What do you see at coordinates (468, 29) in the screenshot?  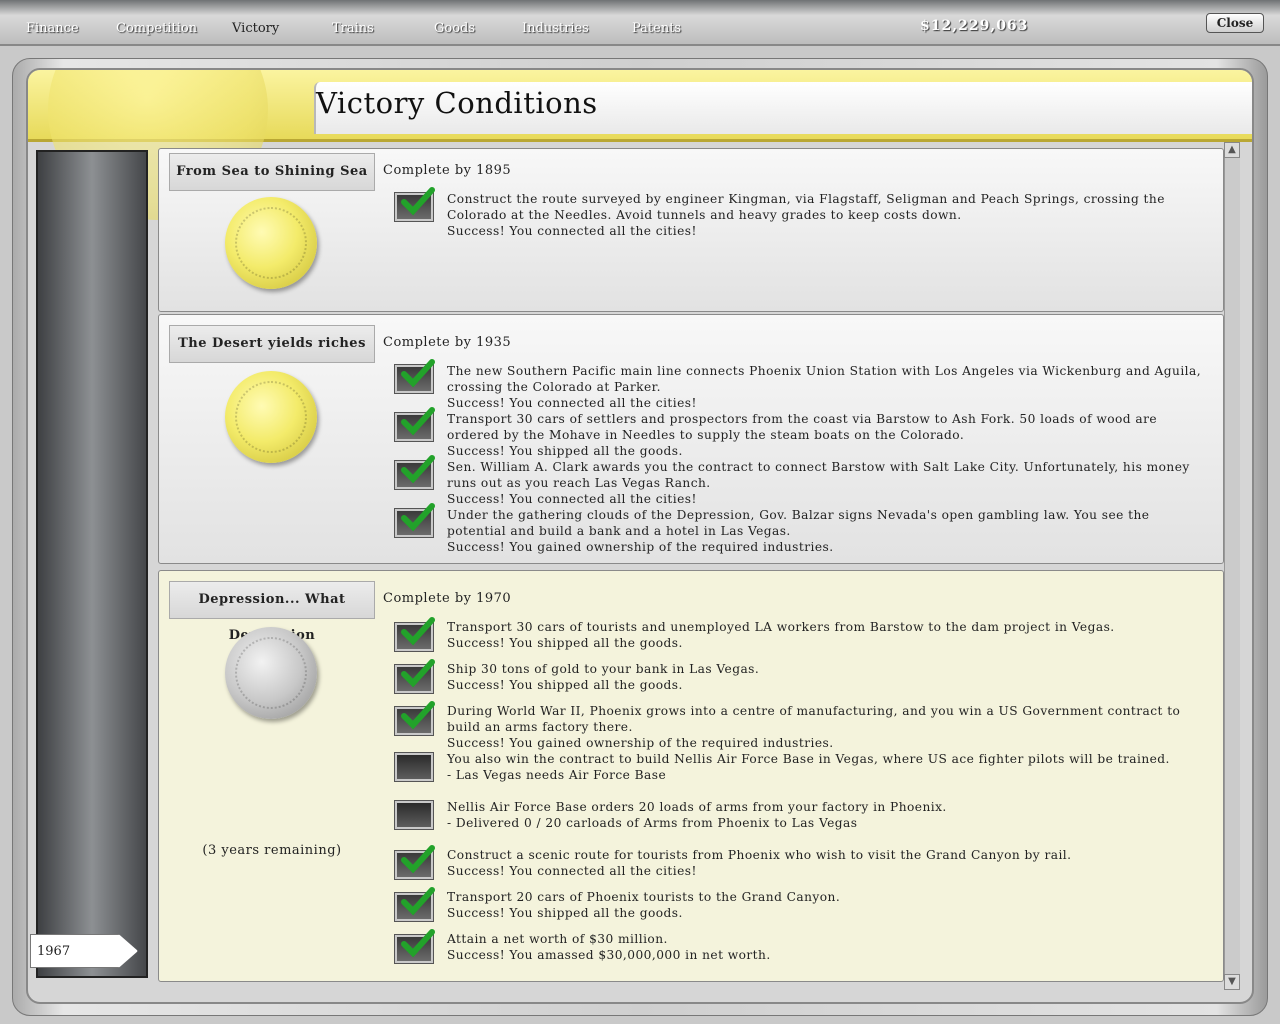 I see `tab-goods: Goods` at bounding box center [468, 29].